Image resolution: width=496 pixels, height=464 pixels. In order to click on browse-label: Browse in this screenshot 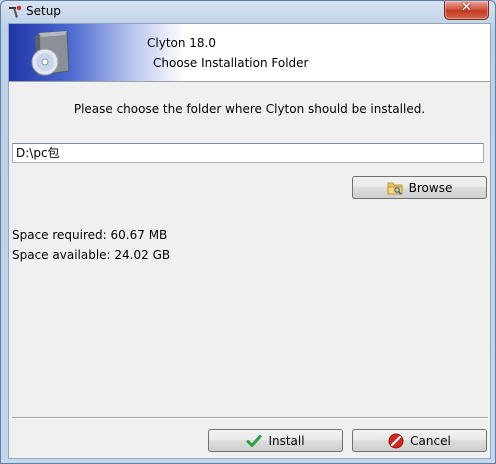, I will do `click(430, 187)`.